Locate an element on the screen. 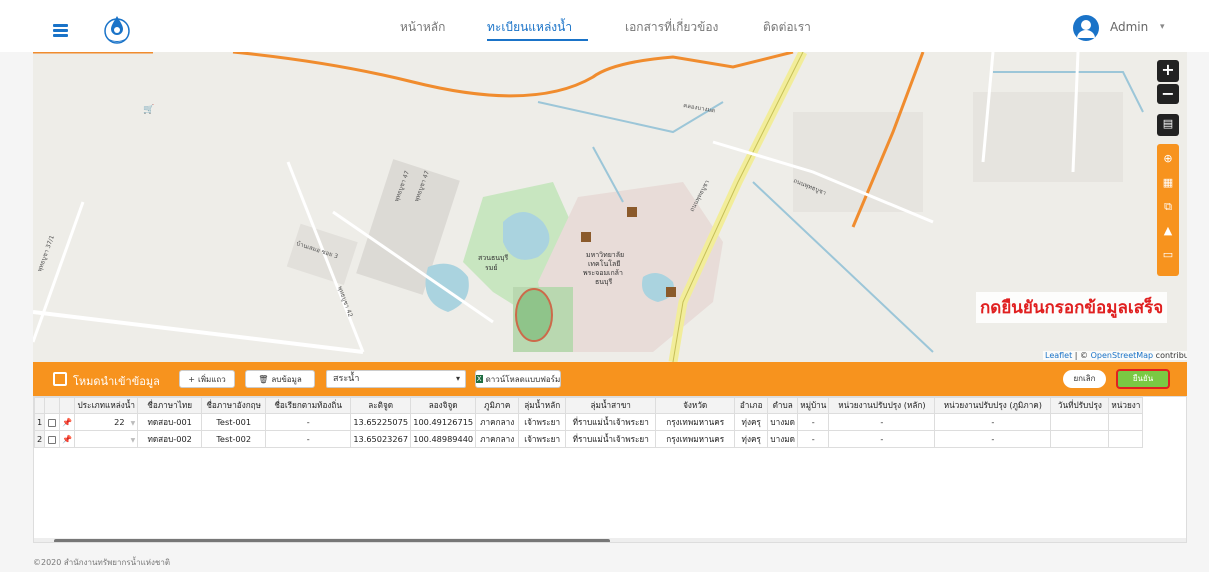 This screenshot has width=1209, height=572. table-mode-icon: ▦ is located at coordinates (1168, 183).